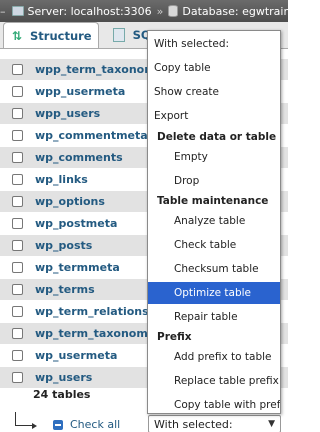  What do you see at coordinates (80, 91) in the screenshot?
I see `table-name-link: wpp_usermeta` at bounding box center [80, 91].